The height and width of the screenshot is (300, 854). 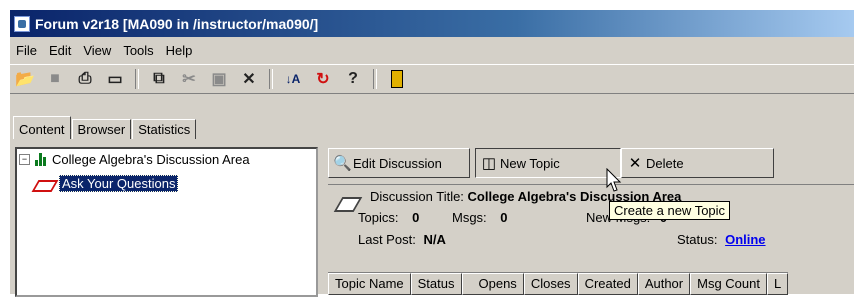 What do you see at coordinates (293, 79) in the screenshot?
I see `sort-icon: ↓A` at bounding box center [293, 79].